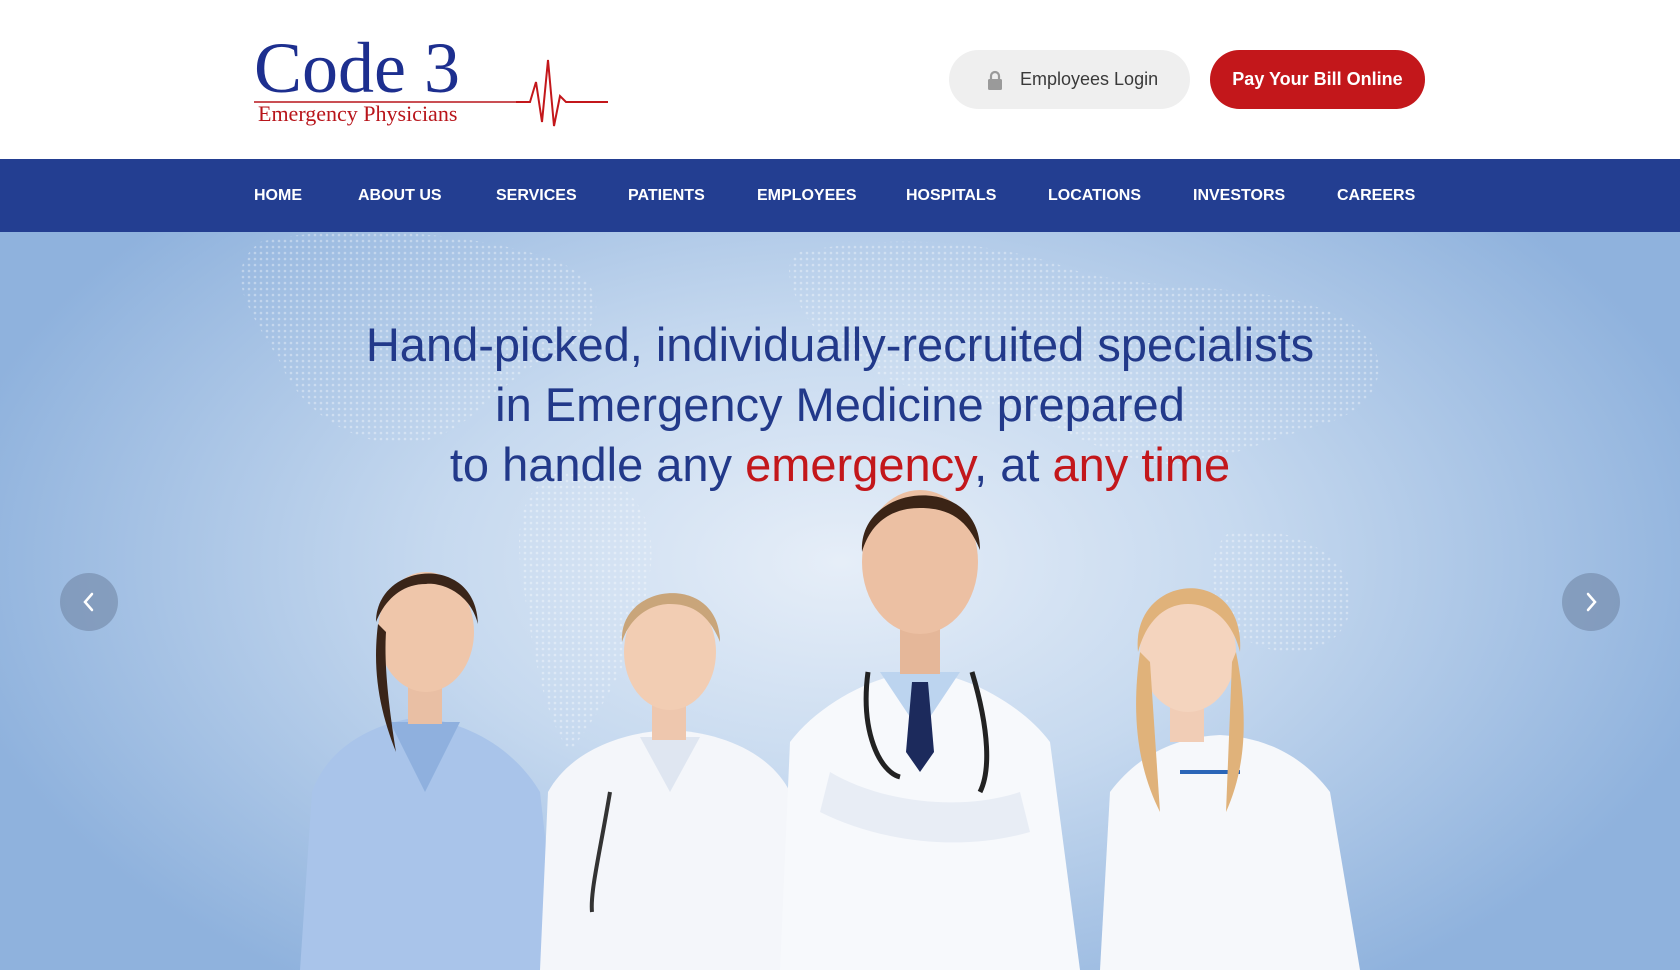  Describe the element at coordinates (1089, 79) in the screenshot. I see `employees-login-label: Employees Login` at that location.